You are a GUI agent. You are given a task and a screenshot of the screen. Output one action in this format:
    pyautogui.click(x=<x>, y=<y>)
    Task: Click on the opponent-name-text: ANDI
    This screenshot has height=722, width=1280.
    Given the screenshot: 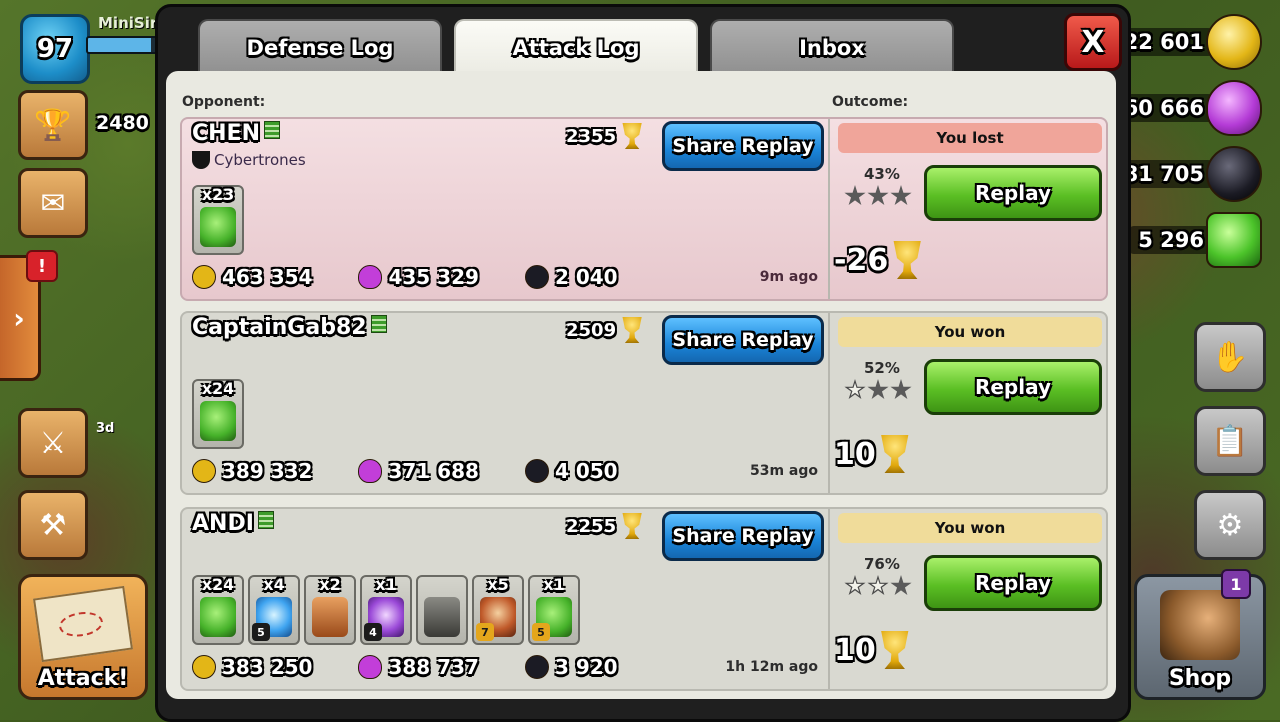 What is the action you would take?
    pyautogui.click(x=223, y=523)
    